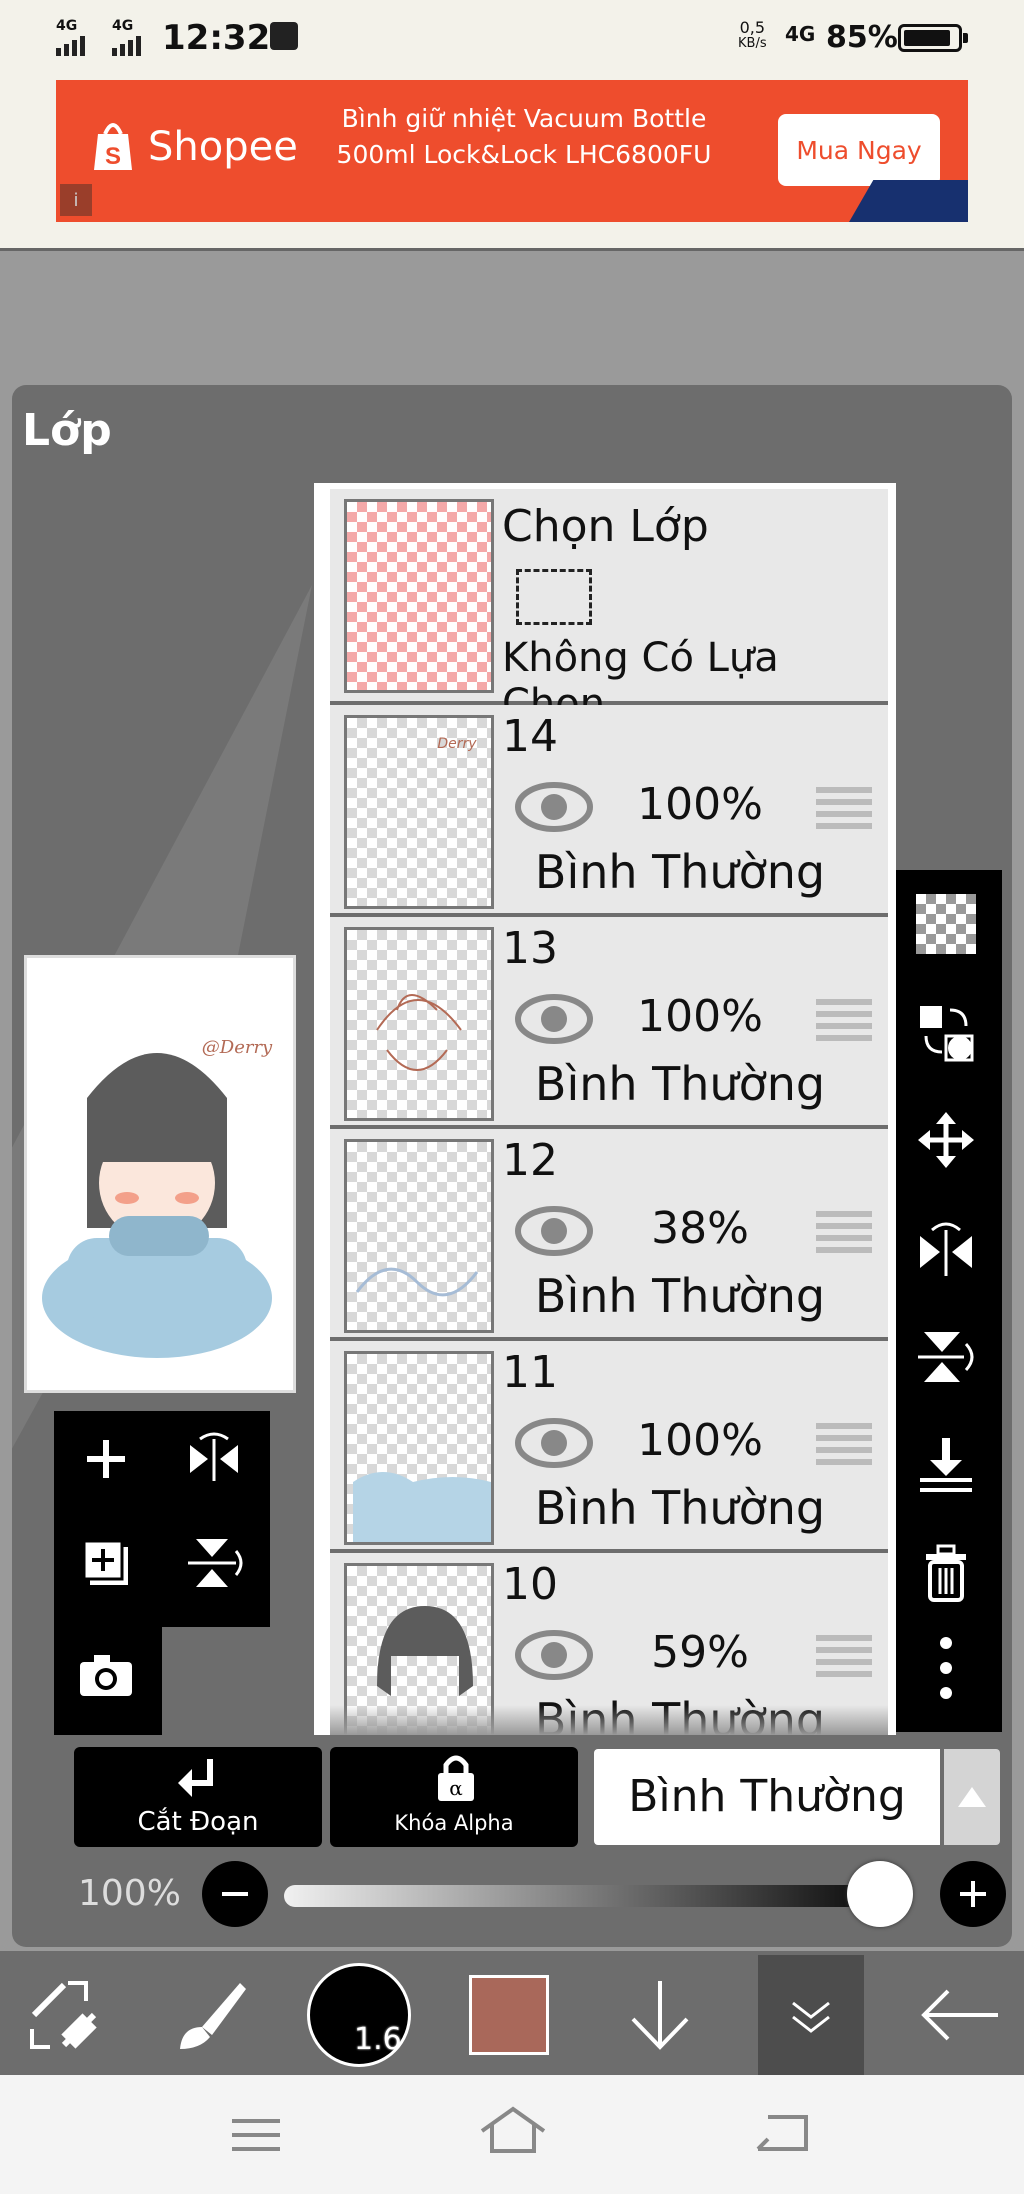  I want to click on move-down-button, so click(660, 2015).